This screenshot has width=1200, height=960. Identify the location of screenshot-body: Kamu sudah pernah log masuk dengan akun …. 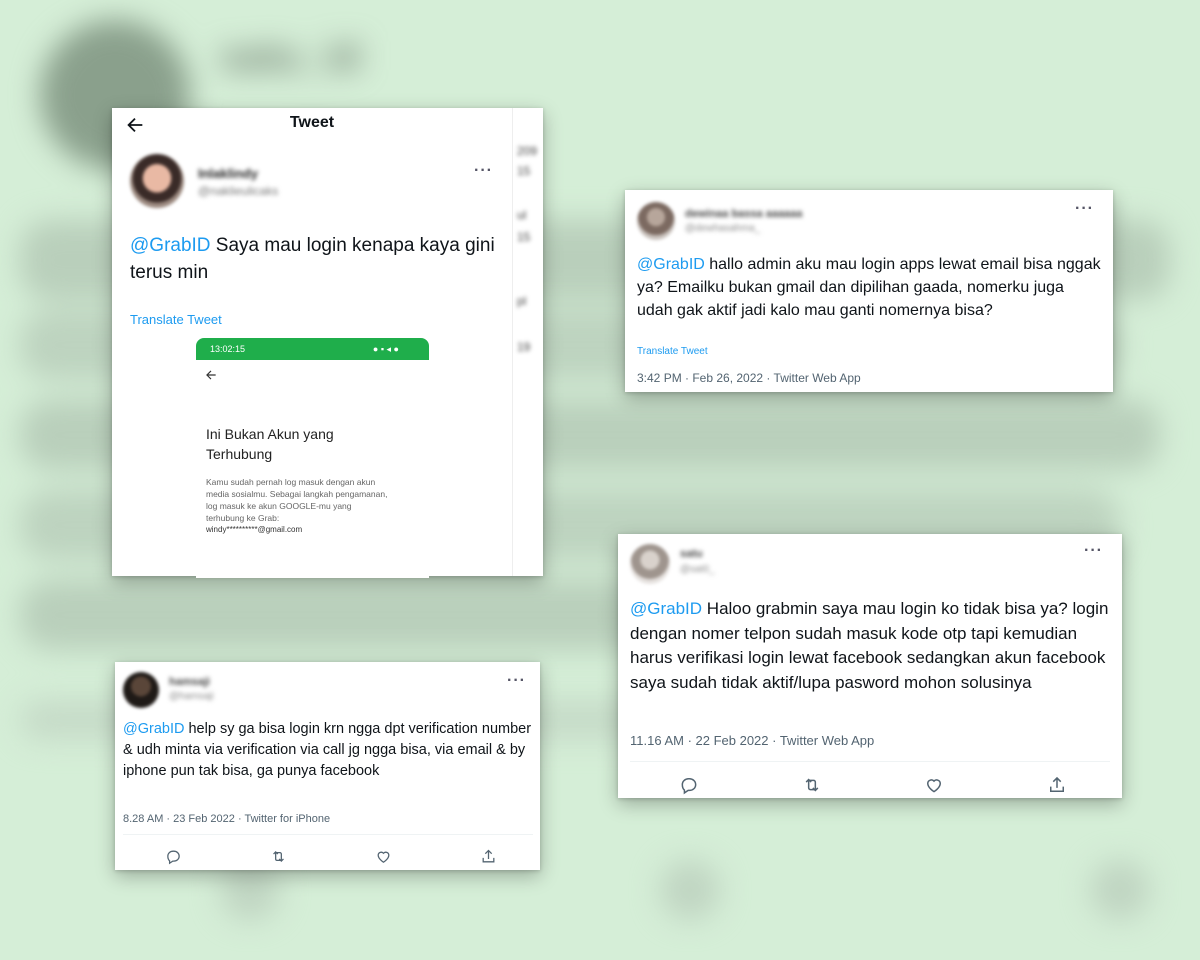
(297, 500).